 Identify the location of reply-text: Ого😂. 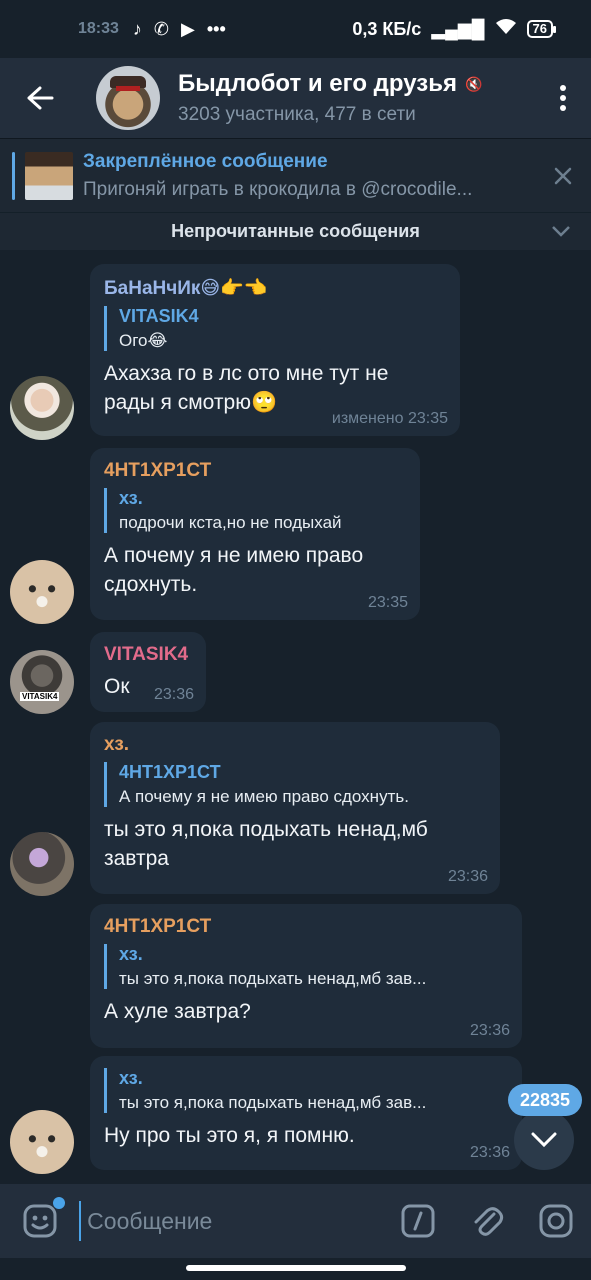
(143, 340).